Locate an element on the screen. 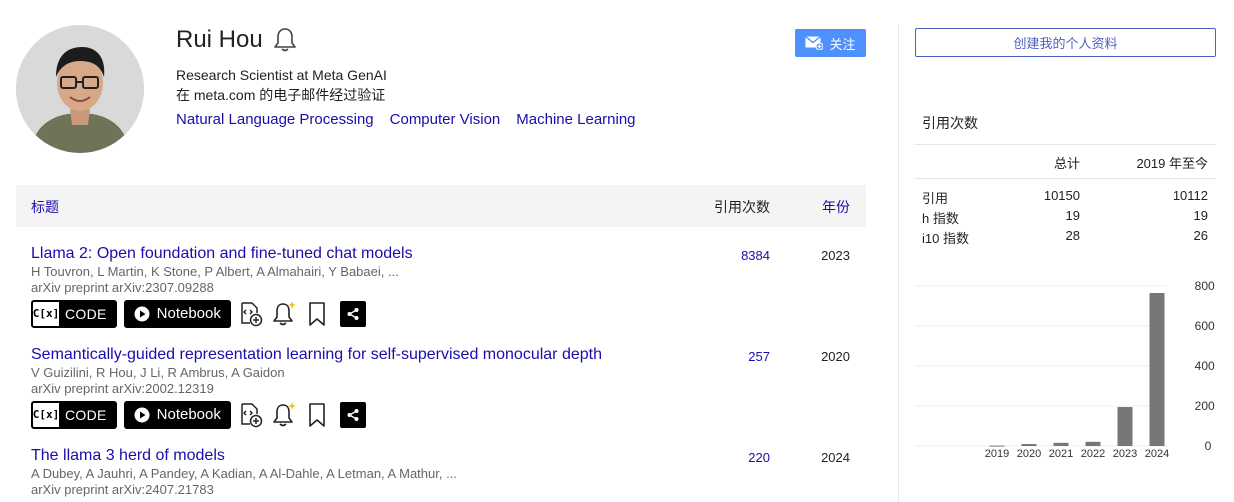 This screenshot has width=1234, height=502. cited-by-heading: 引用次数 is located at coordinates (950, 123).